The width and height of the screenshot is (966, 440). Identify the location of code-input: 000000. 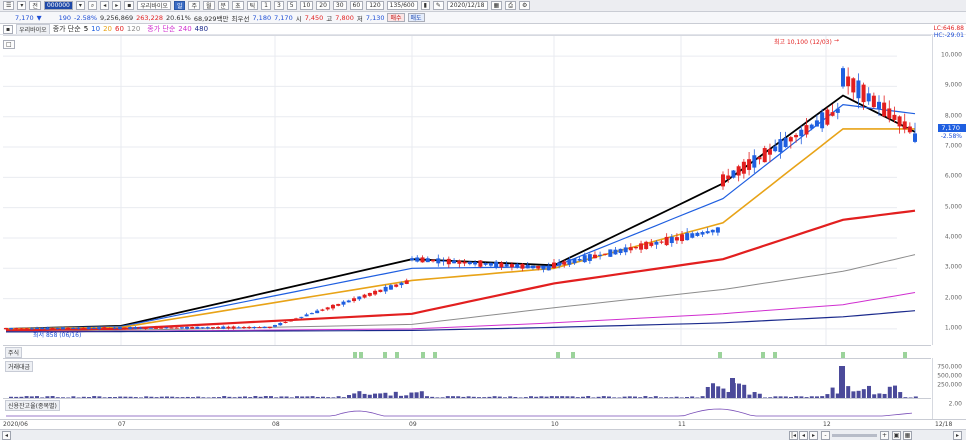
(58, 5).